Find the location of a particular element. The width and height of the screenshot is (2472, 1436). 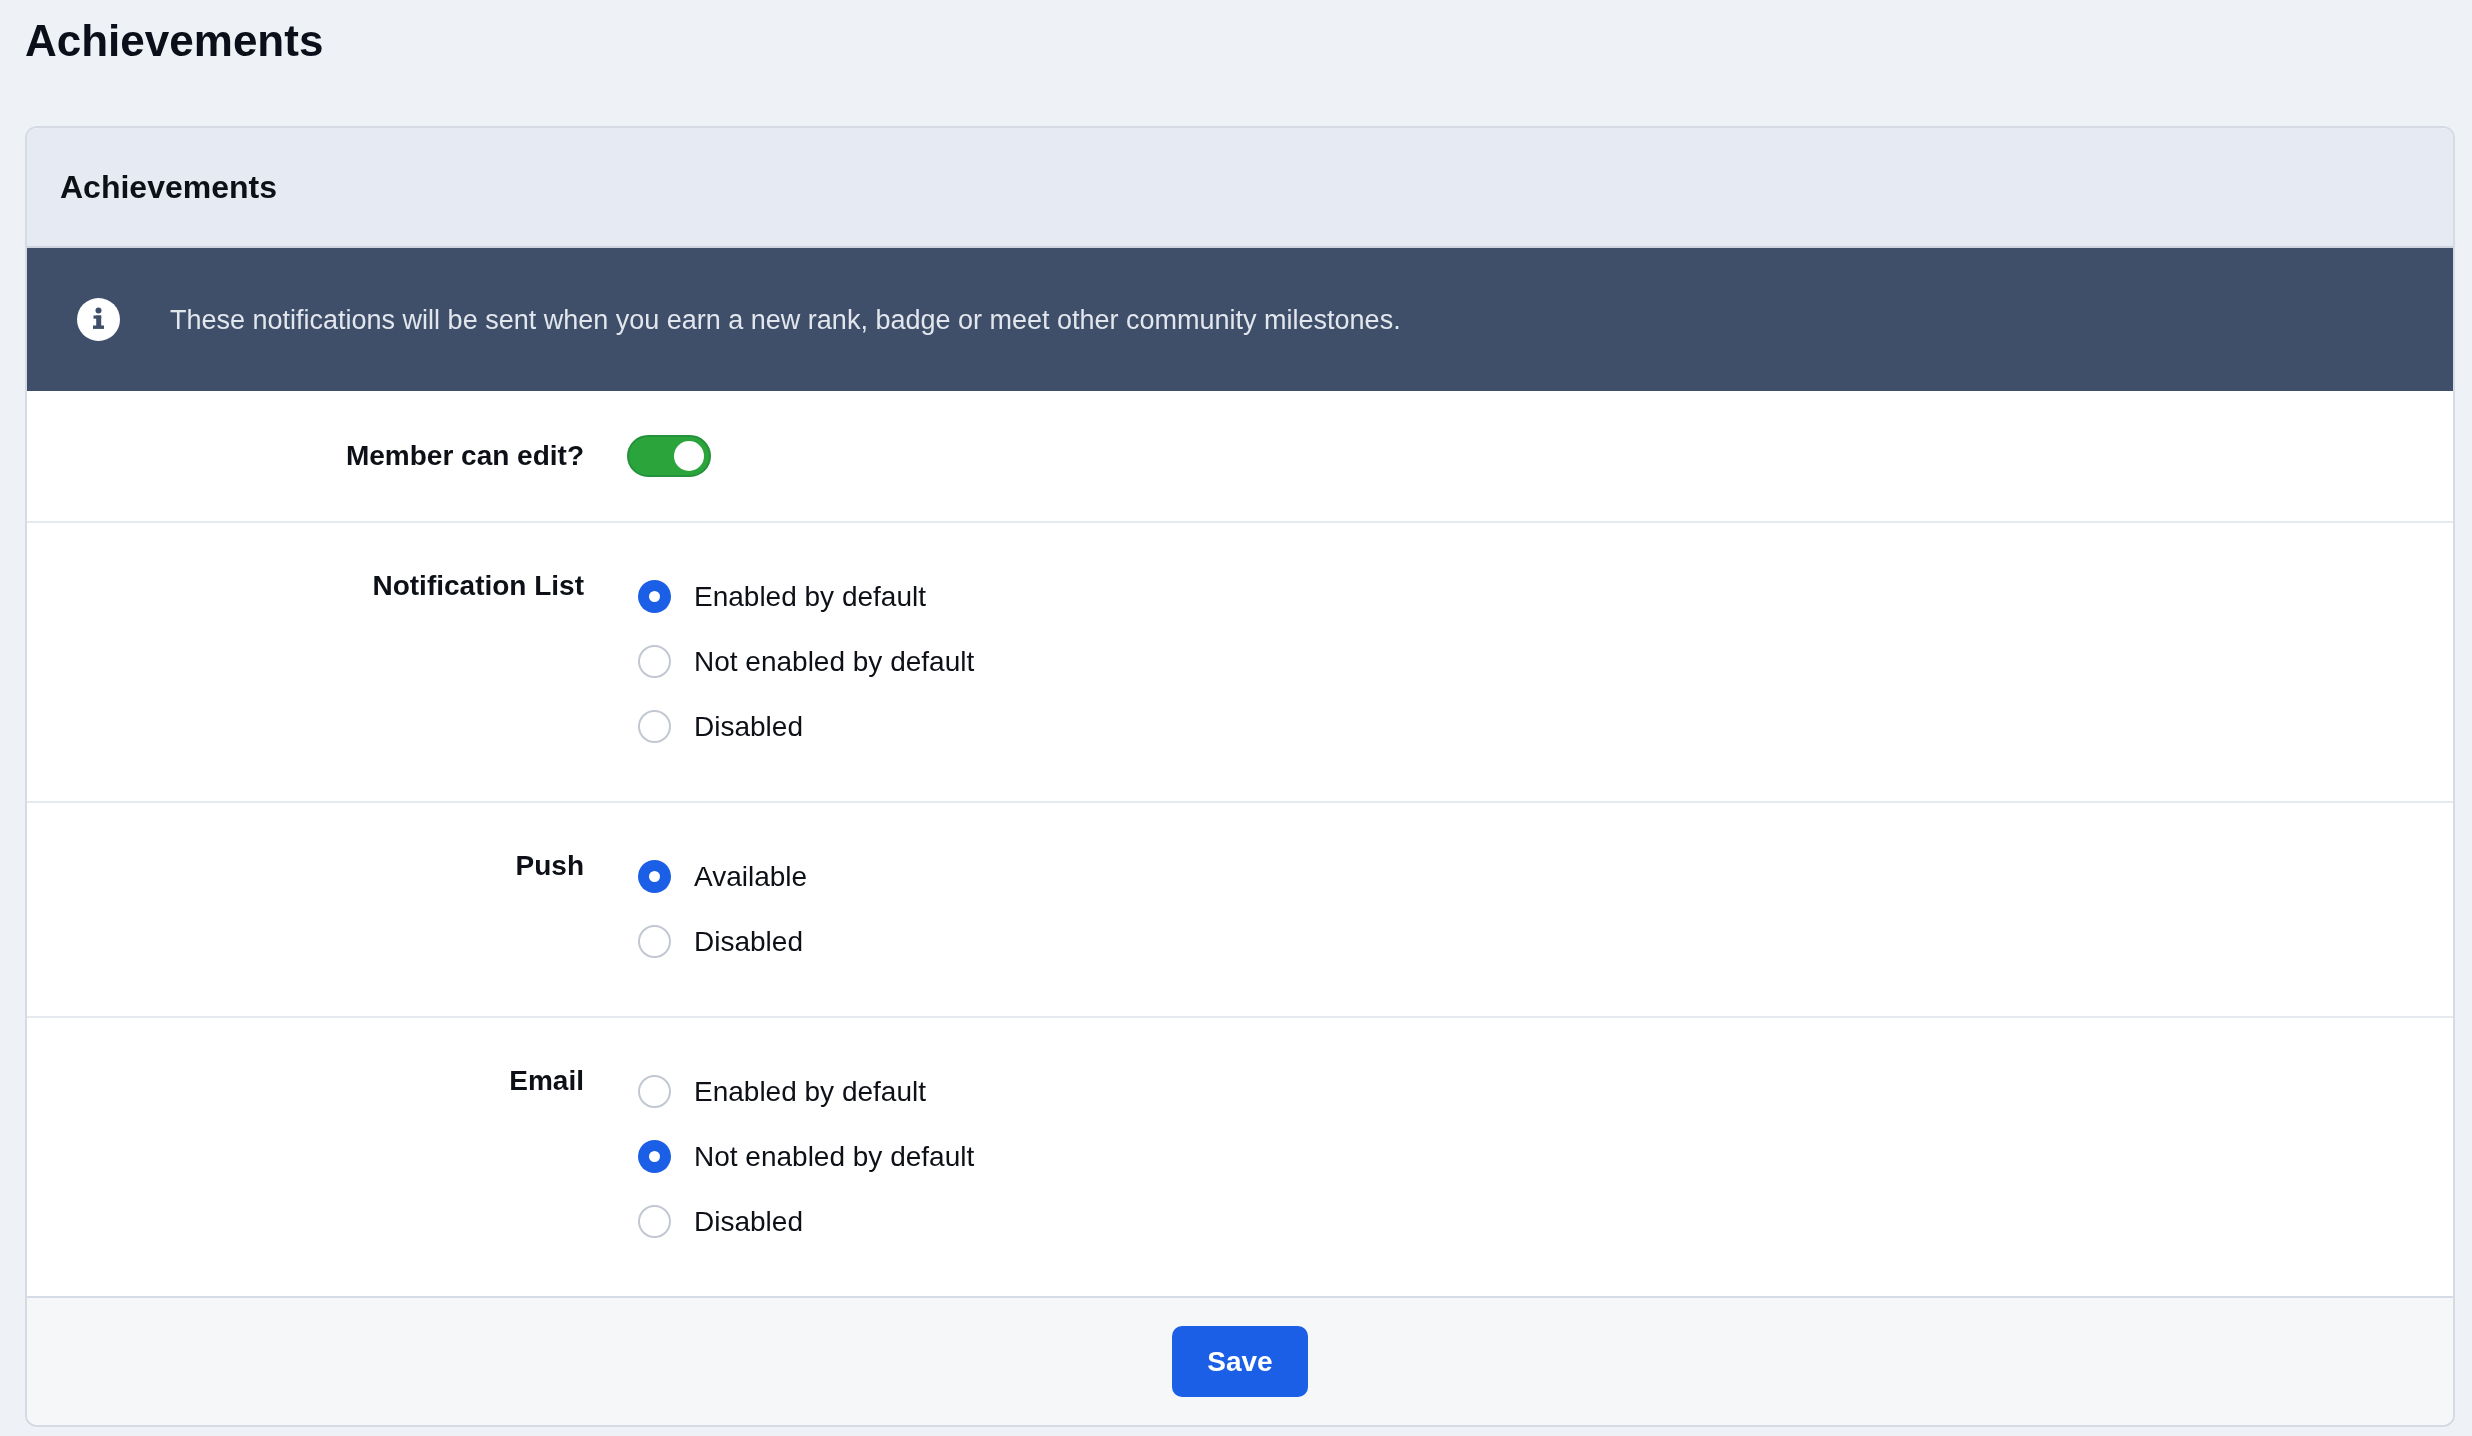

setting-label: Member can edit? is located at coordinates (464, 456).